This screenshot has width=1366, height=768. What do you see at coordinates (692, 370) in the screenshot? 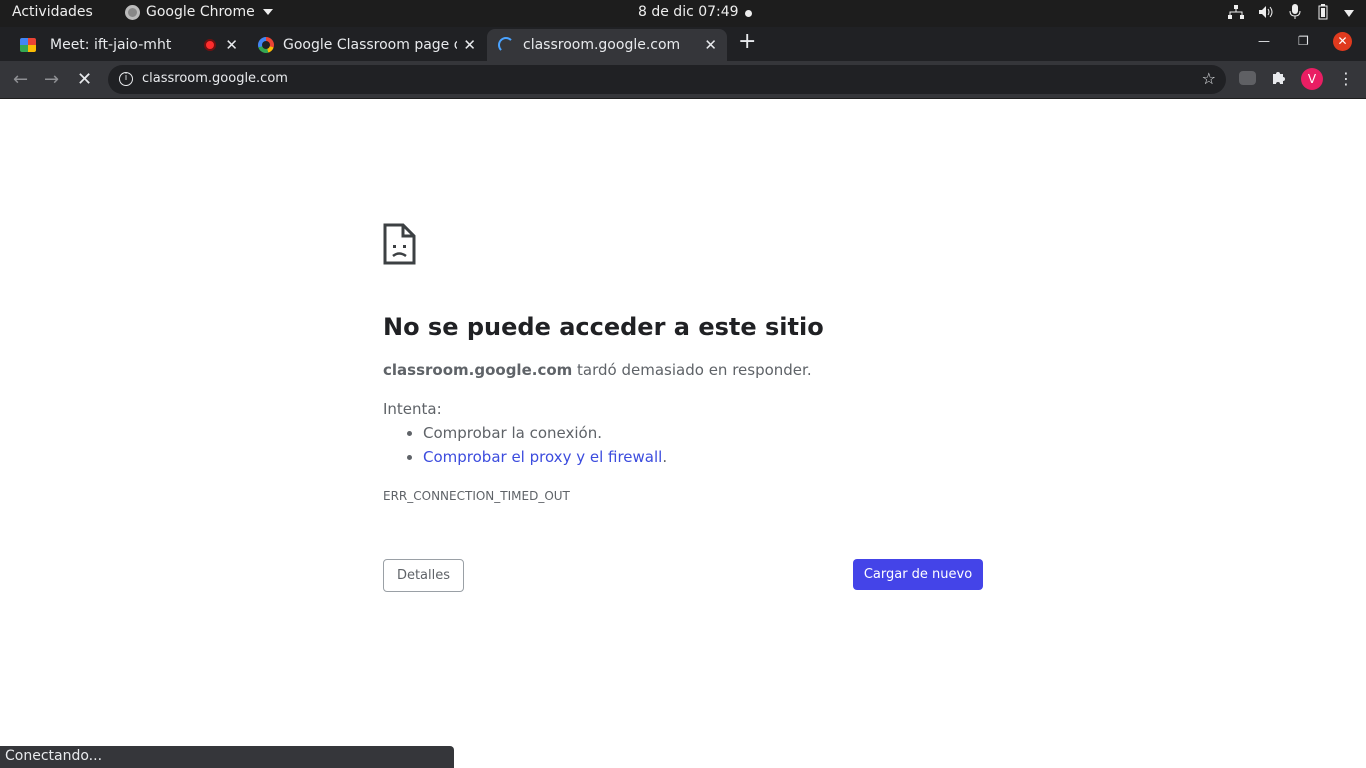
I see `error-message-rest: tardó demasiado en responder.` at bounding box center [692, 370].